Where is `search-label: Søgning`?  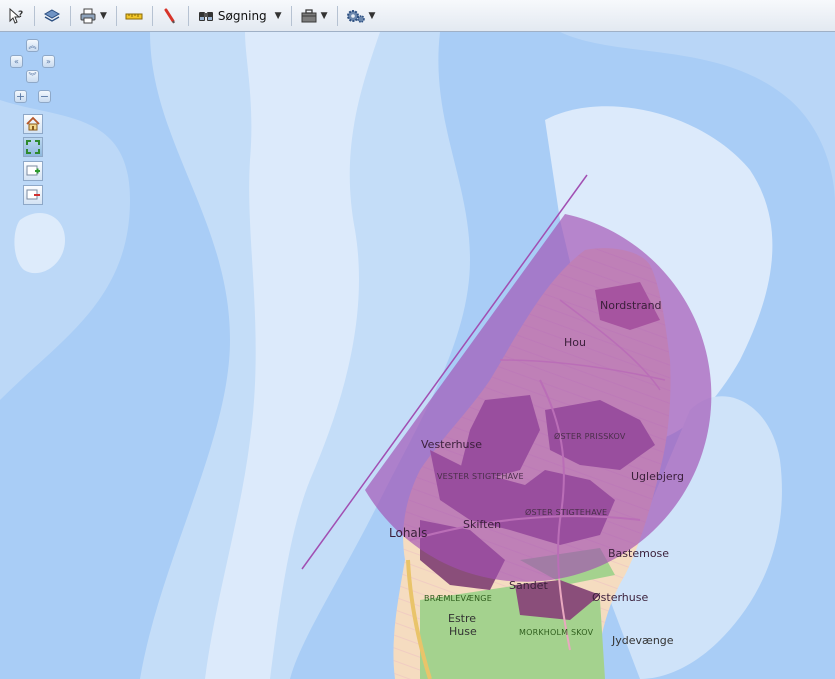 search-label: Søgning is located at coordinates (242, 15).